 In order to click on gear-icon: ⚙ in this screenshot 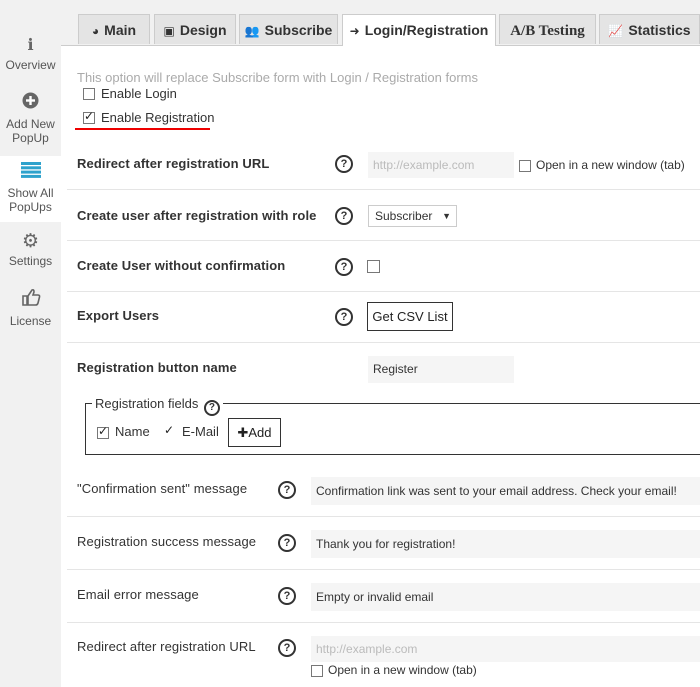, I will do `click(30, 241)`.